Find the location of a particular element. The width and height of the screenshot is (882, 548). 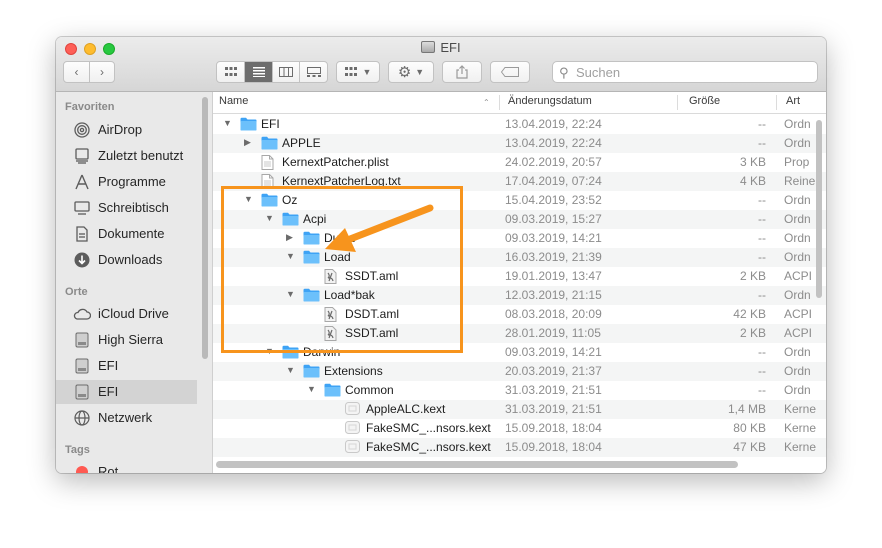

sidebar-item-desktop: Schreibtisch is located at coordinates (126, 208).